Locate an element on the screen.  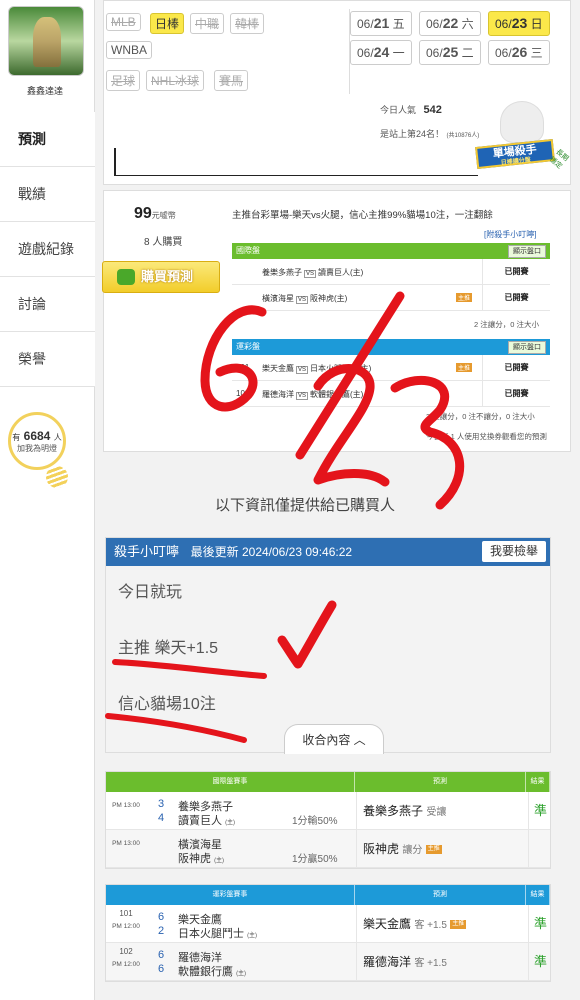
content-frame is located at coordinates (296, 162).